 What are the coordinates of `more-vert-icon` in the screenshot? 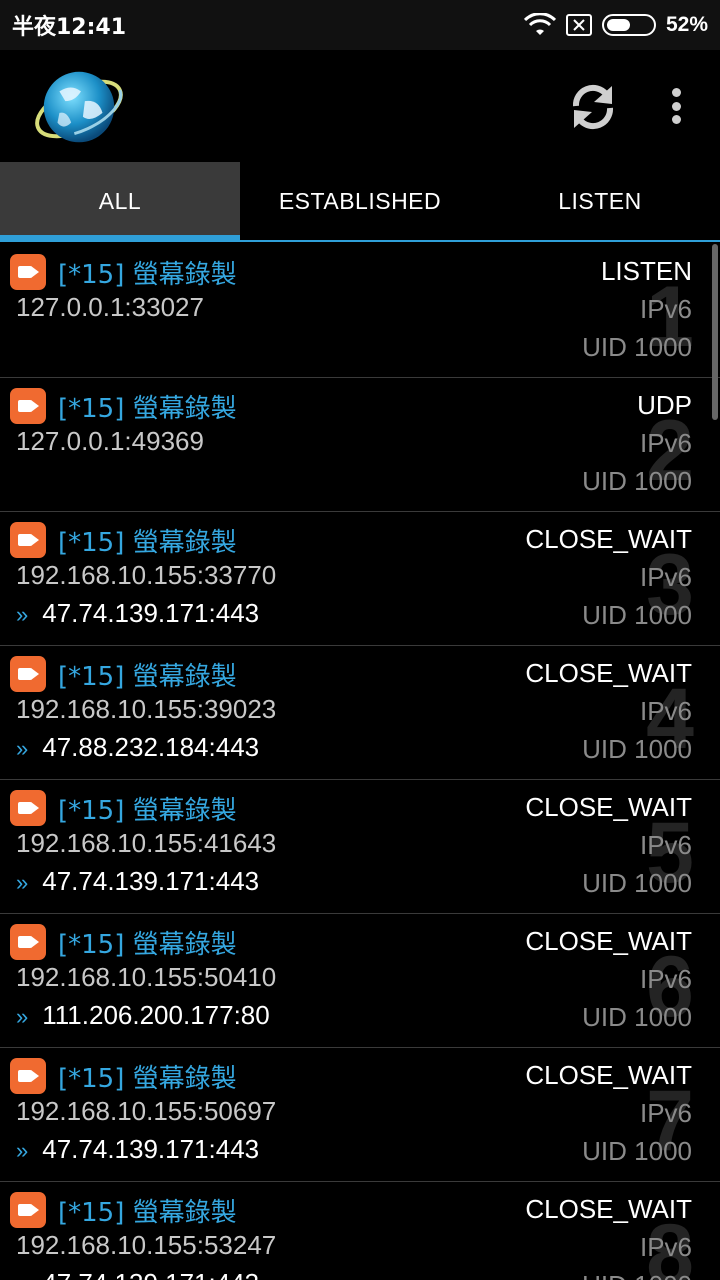 It's located at (676, 106).